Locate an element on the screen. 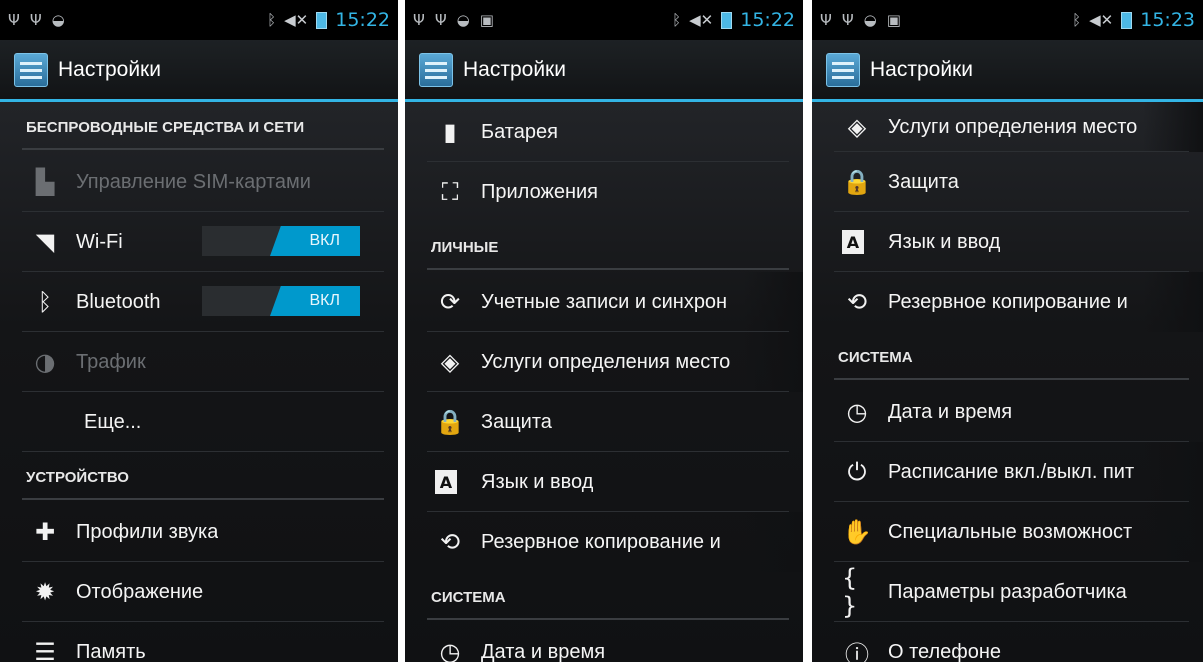 This screenshot has height=662, width=1203. settings-item: ▙ Управление SIM-картами is located at coordinates (199, 182).